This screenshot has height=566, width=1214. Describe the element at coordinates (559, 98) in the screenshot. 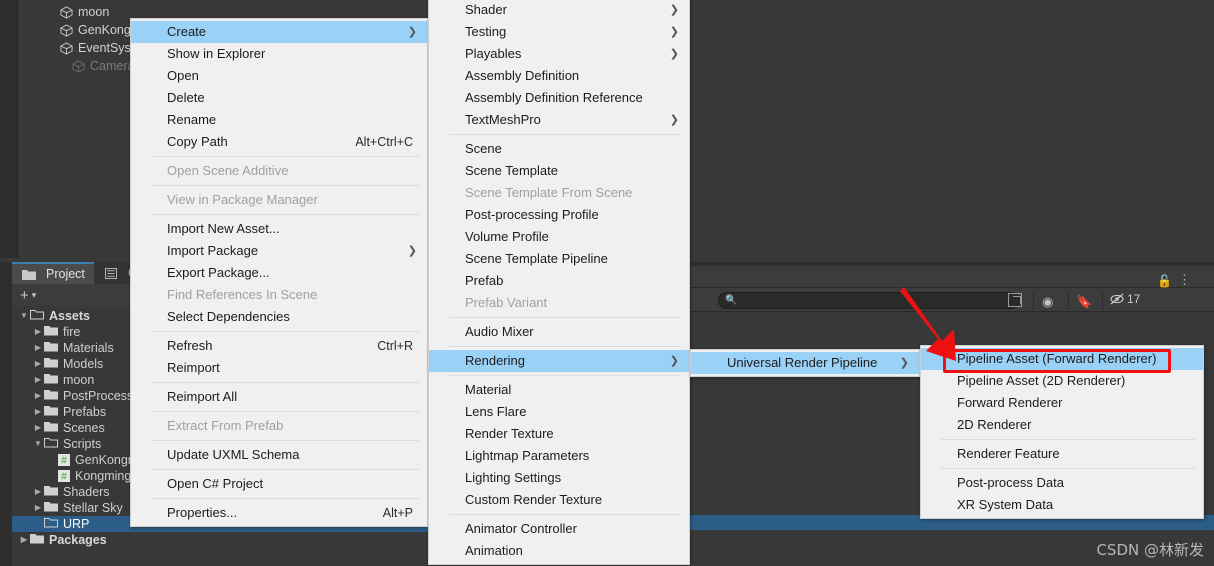

I see `menu-item: Assembly Definition Reference` at that location.